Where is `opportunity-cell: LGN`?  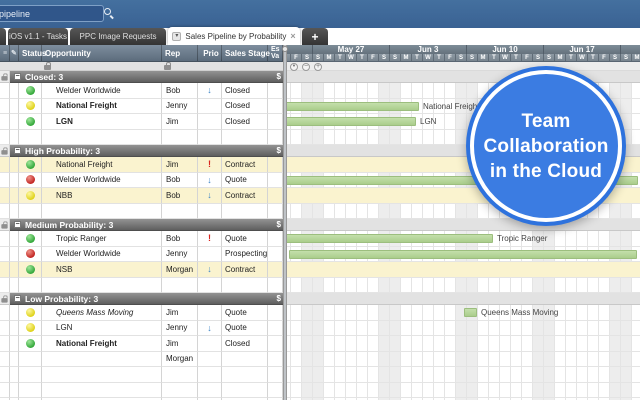
opportunity-cell: LGN is located at coordinates (102, 328).